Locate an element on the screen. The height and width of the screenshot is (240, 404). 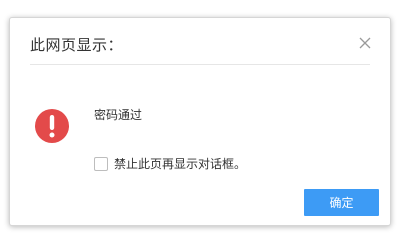
close-icon is located at coordinates (365, 43).